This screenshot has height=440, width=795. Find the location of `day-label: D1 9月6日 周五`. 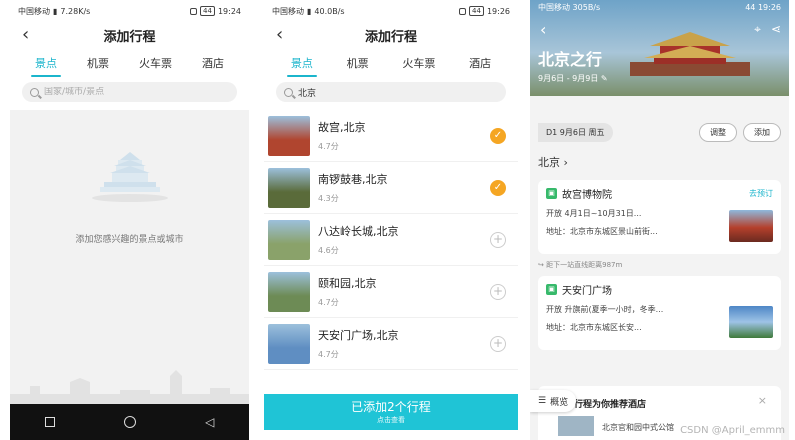

day-label: D1 9月6日 周五 is located at coordinates (575, 132).